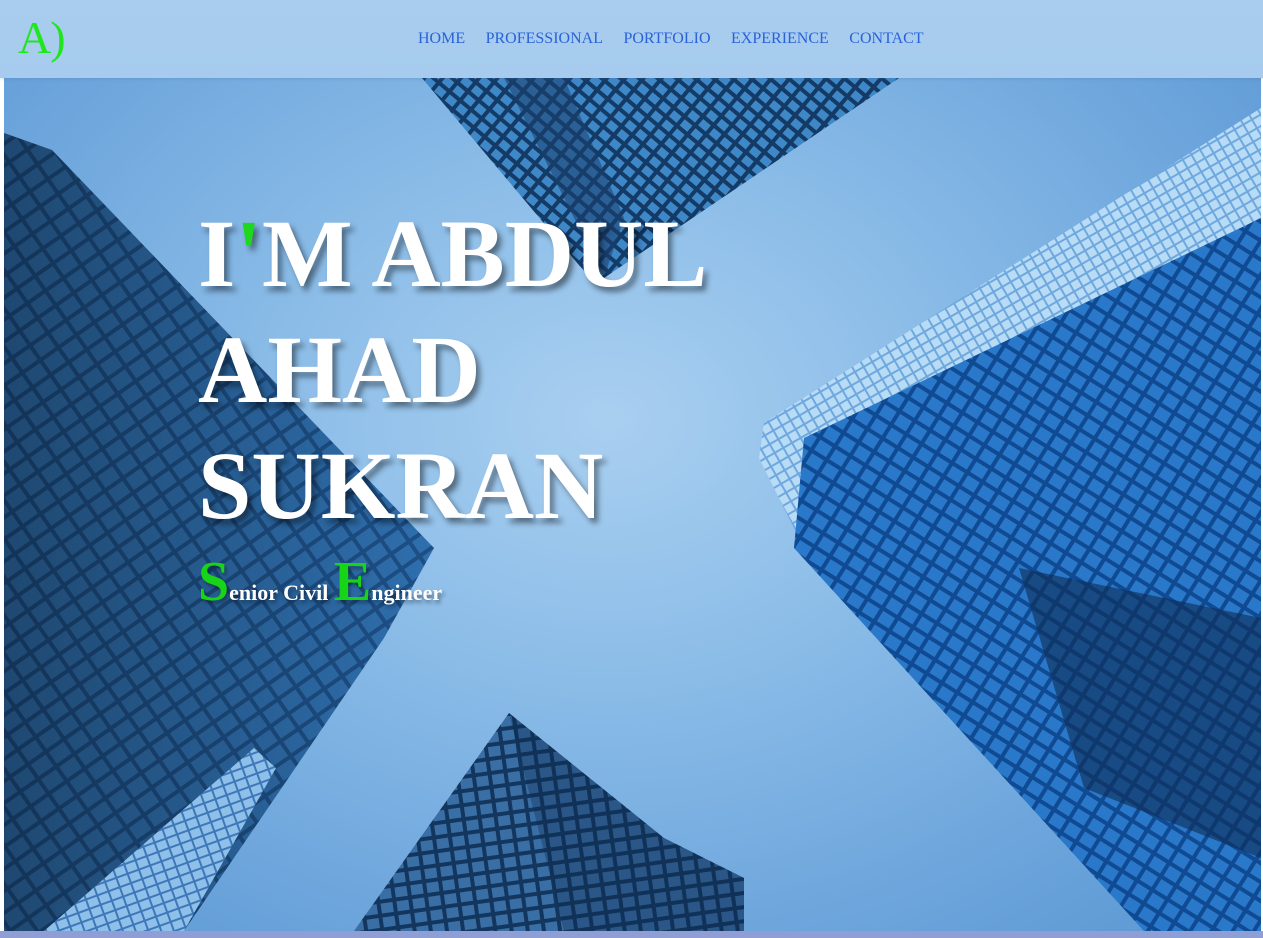 The width and height of the screenshot is (1263, 938). Describe the element at coordinates (401, 485) in the screenshot. I see `hero-title-line-3: SUKRAN` at that location.